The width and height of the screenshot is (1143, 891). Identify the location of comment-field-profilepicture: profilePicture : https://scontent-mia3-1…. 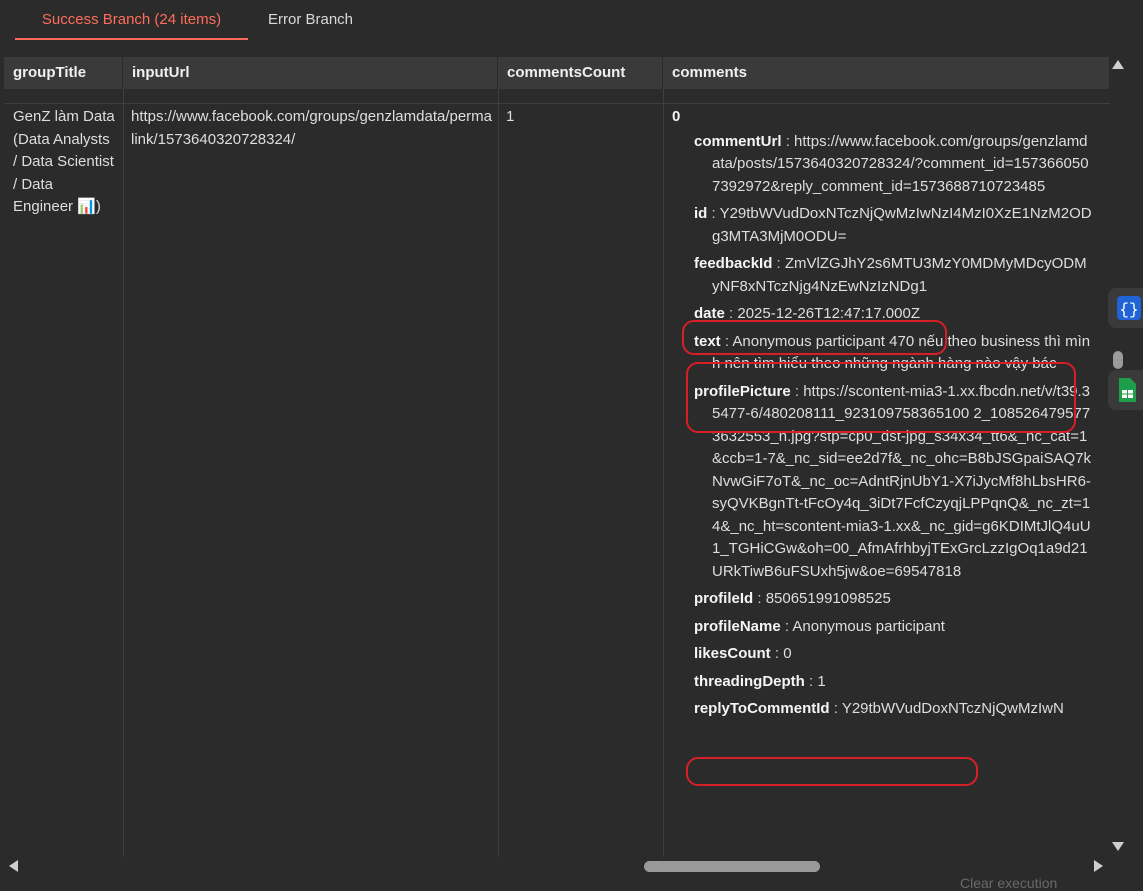
(893, 481).